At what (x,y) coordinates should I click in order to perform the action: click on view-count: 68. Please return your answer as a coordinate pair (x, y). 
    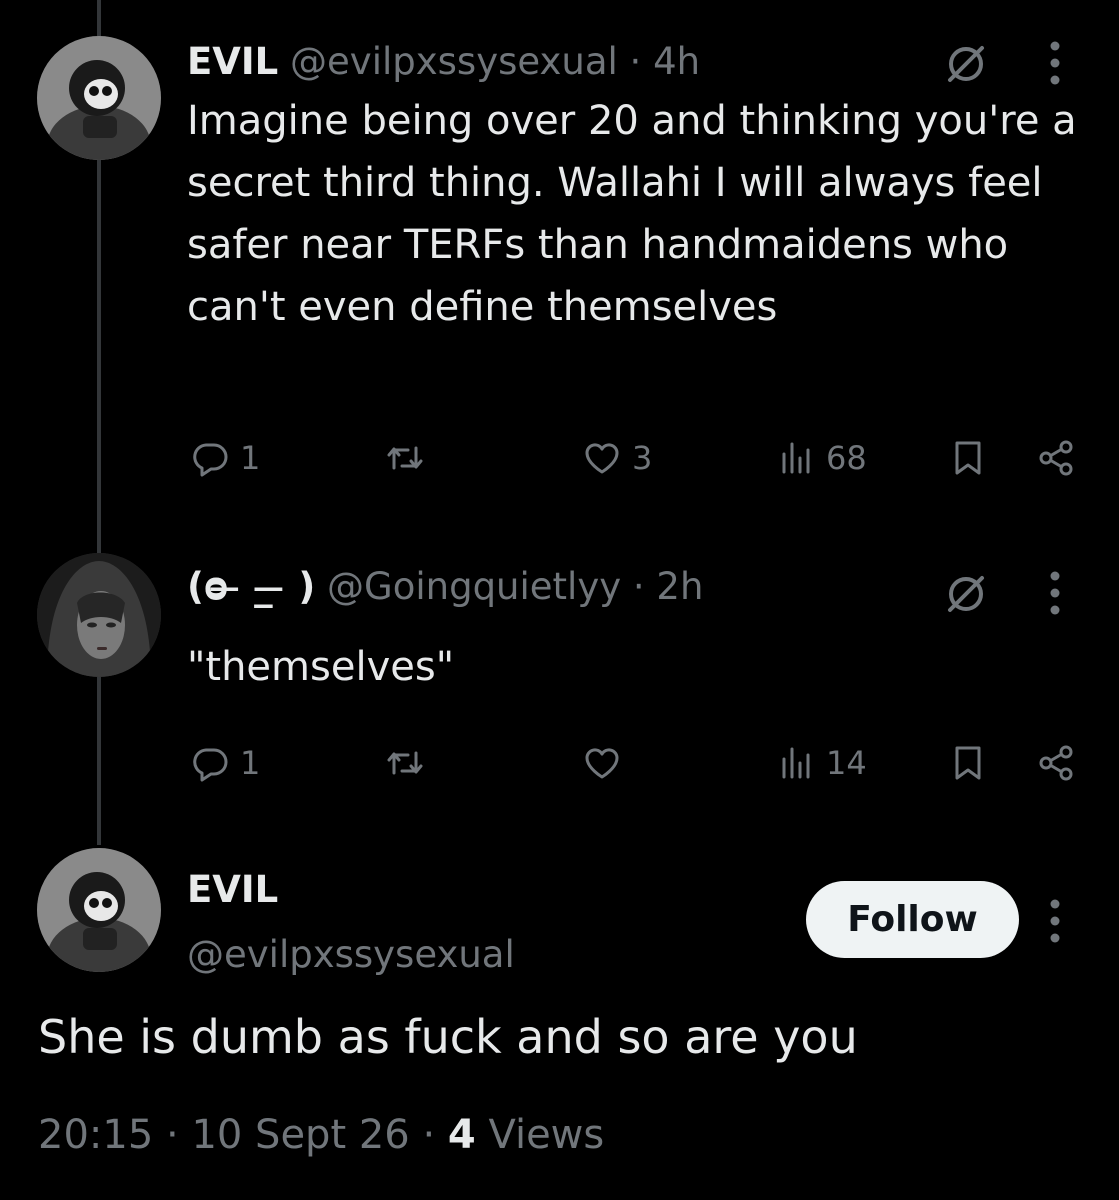
    Looking at the image, I should click on (846, 458).